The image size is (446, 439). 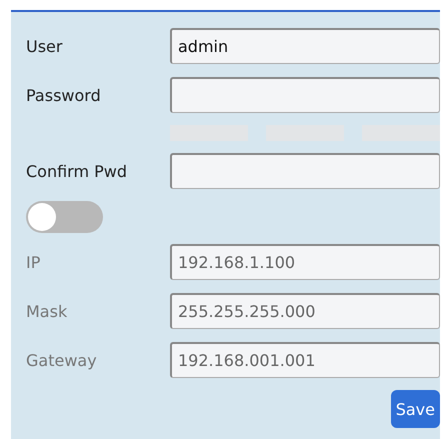 What do you see at coordinates (64, 95) in the screenshot?
I see `field-label: Password` at bounding box center [64, 95].